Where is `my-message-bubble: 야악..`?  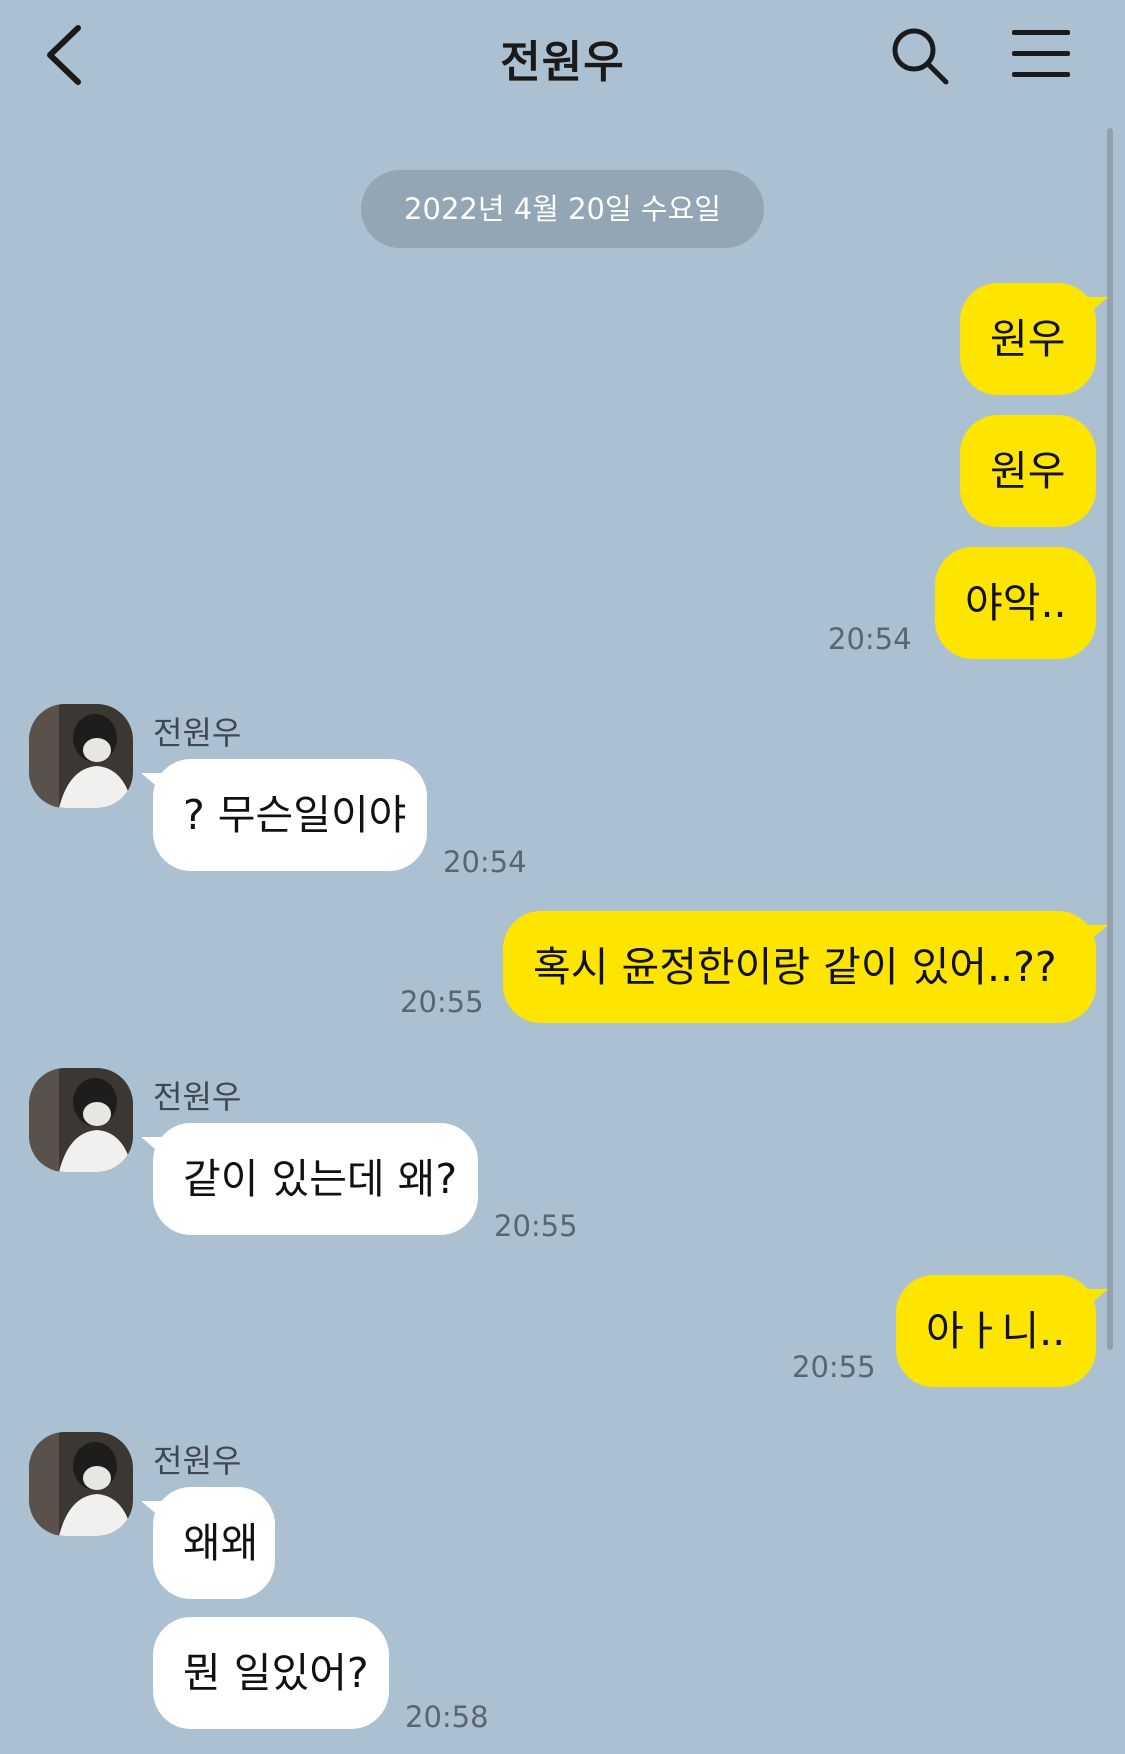
my-message-bubble: 야악.. is located at coordinates (1015, 603).